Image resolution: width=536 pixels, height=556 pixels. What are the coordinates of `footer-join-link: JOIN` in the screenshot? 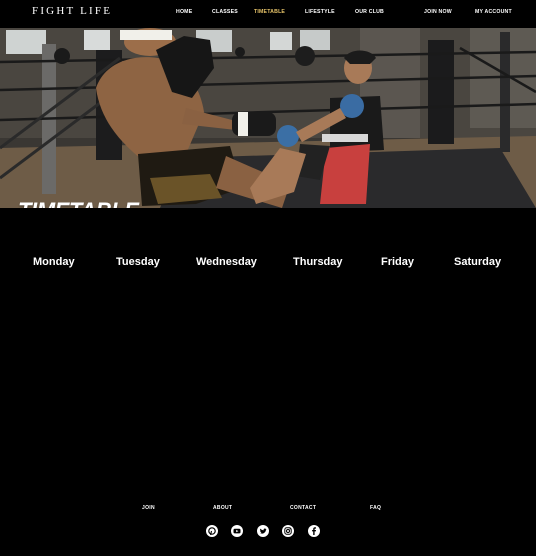 It's located at (148, 508).